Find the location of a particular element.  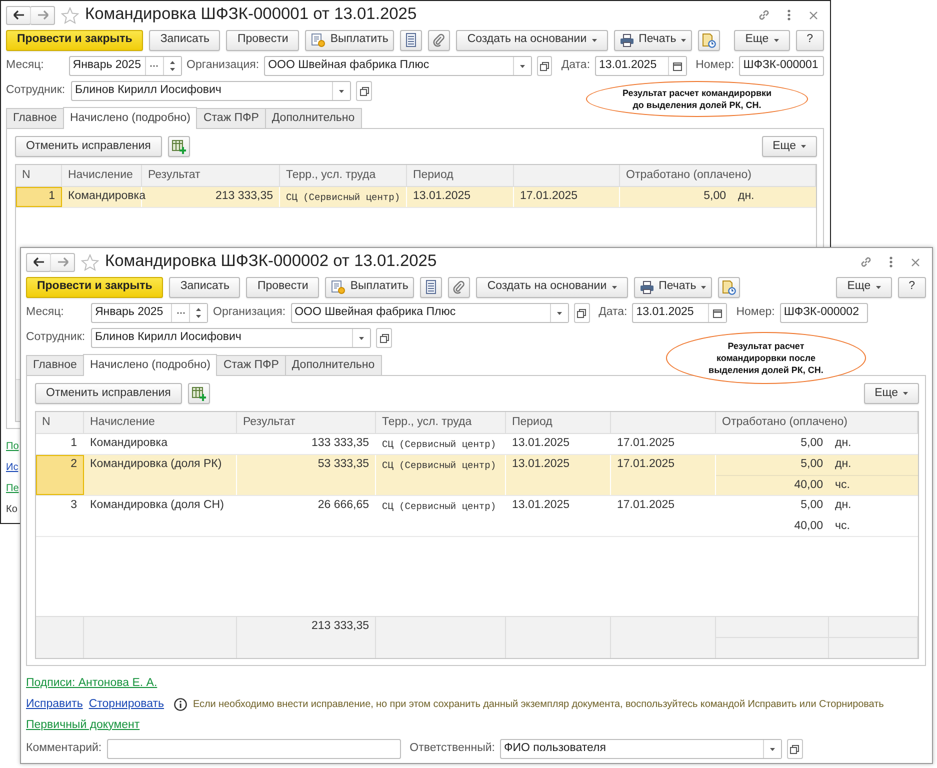

link: Пе is located at coordinates (12, 488).